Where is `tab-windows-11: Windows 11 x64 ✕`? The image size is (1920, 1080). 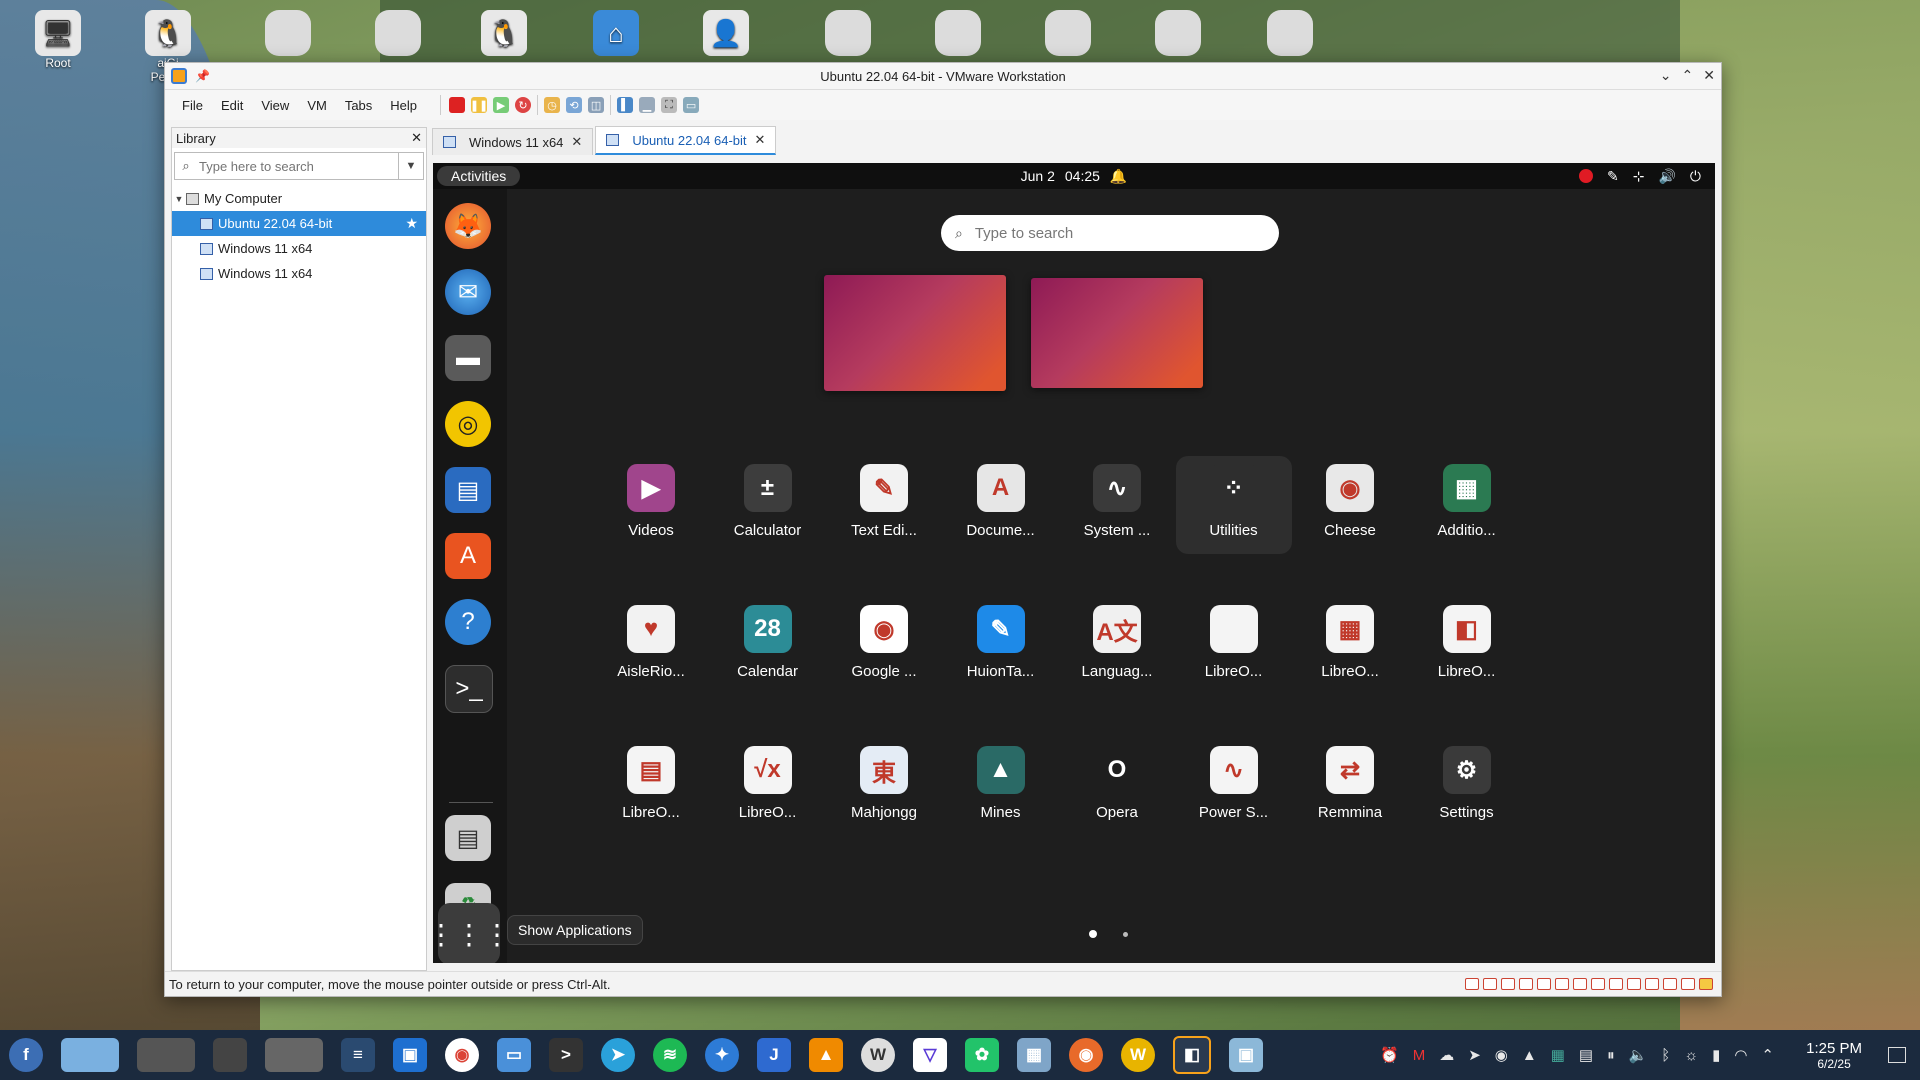 tab-windows-11: Windows 11 x64 ✕ is located at coordinates (513, 141).